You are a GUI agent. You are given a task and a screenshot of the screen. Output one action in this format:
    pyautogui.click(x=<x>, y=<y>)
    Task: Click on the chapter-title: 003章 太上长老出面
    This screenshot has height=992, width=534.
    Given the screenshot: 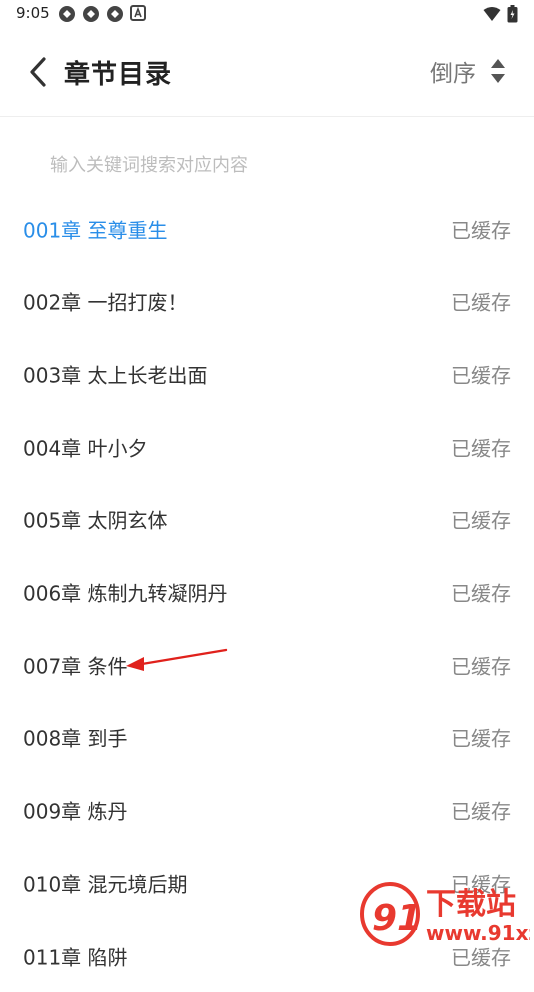 What is the action you would take?
    pyautogui.click(x=115, y=375)
    